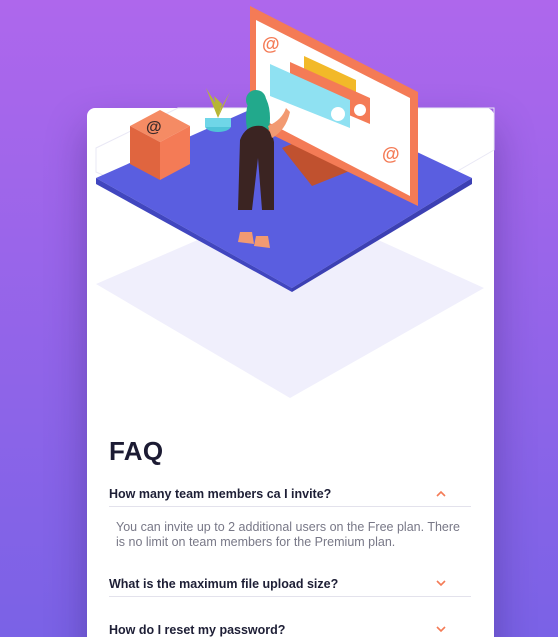 The image size is (558, 637). I want to click on faq-question-text: How many team members ca I invite?, so click(220, 493).